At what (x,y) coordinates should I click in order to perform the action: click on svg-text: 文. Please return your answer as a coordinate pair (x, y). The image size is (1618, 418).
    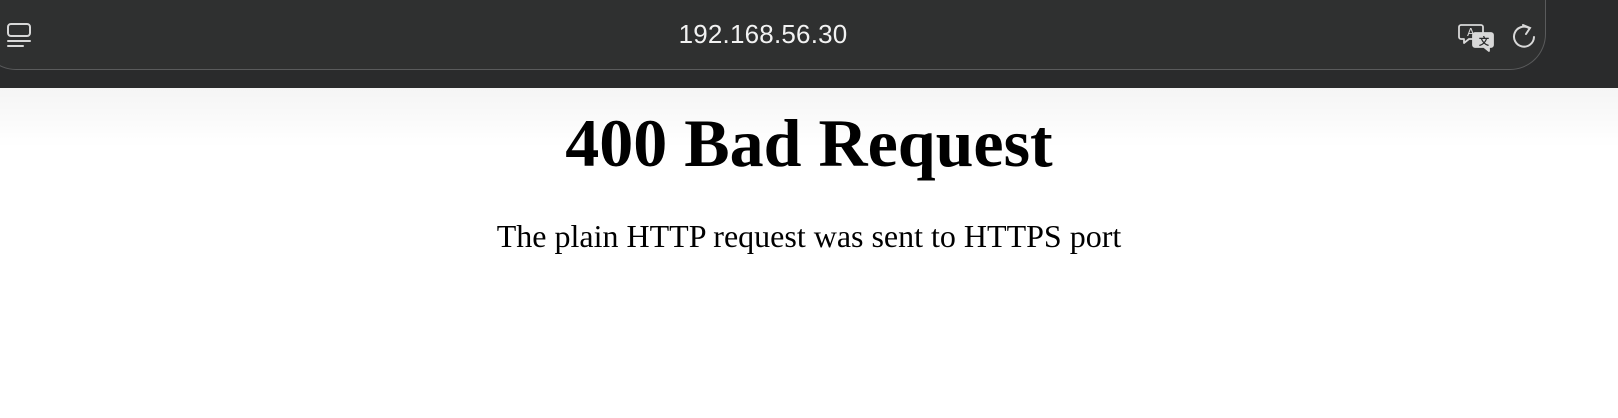
    Looking at the image, I should click on (1484, 41).